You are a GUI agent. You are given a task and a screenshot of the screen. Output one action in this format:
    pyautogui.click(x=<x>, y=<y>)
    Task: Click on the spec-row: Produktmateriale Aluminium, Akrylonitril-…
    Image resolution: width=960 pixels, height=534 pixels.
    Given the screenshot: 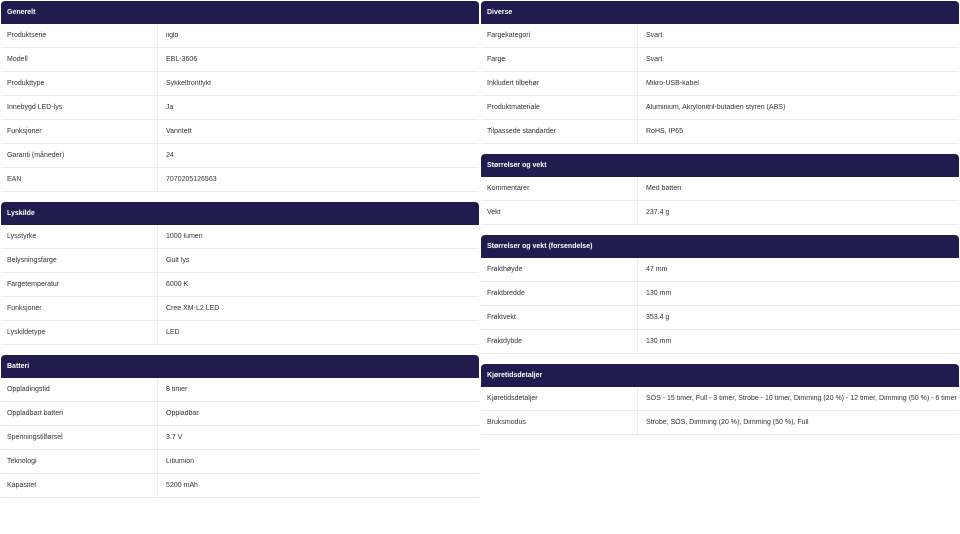 What is the action you would take?
    pyautogui.click(x=720, y=108)
    